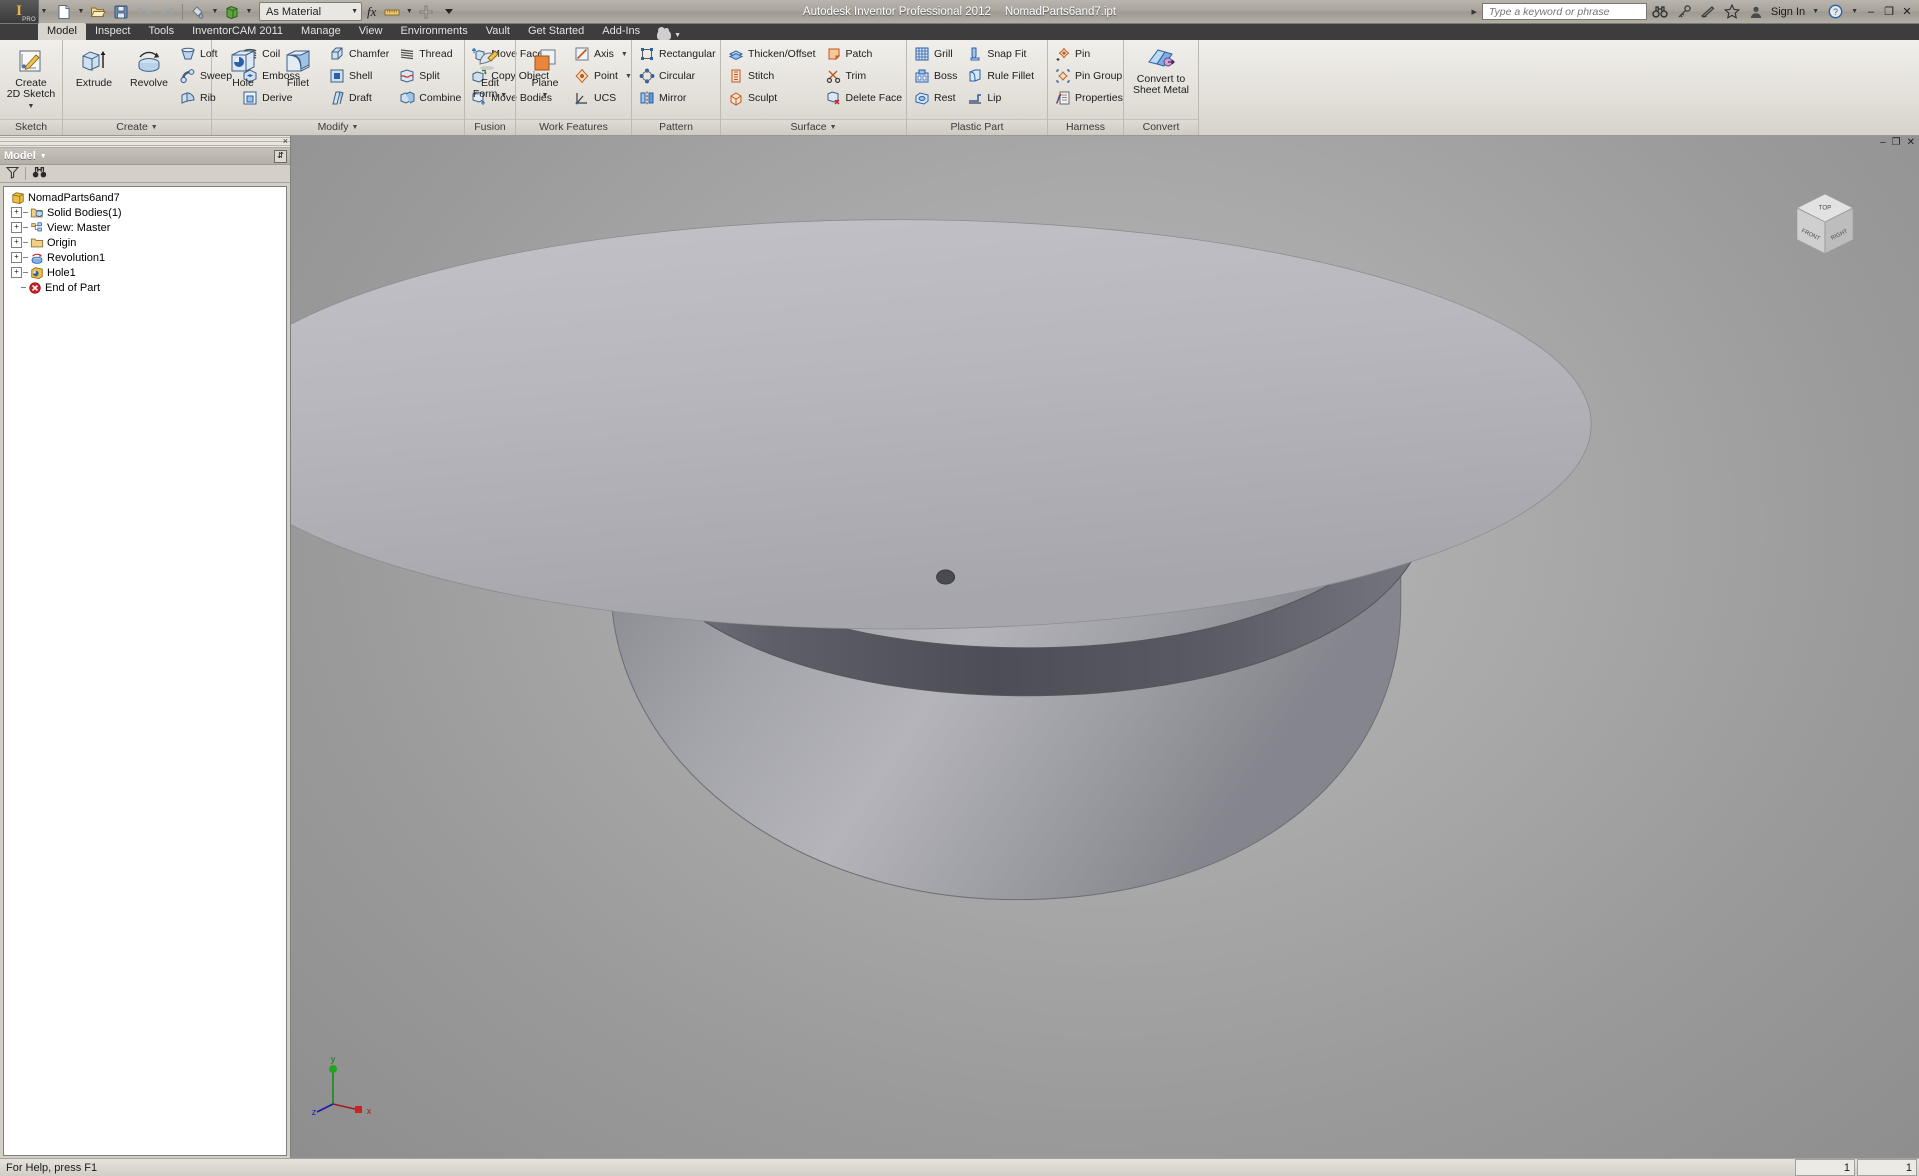 The width and height of the screenshot is (1919, 1176). Describe the element at coordinates (146, 272) in the screenshot. I see `tree-node-hole1: + Hole1` at that location.